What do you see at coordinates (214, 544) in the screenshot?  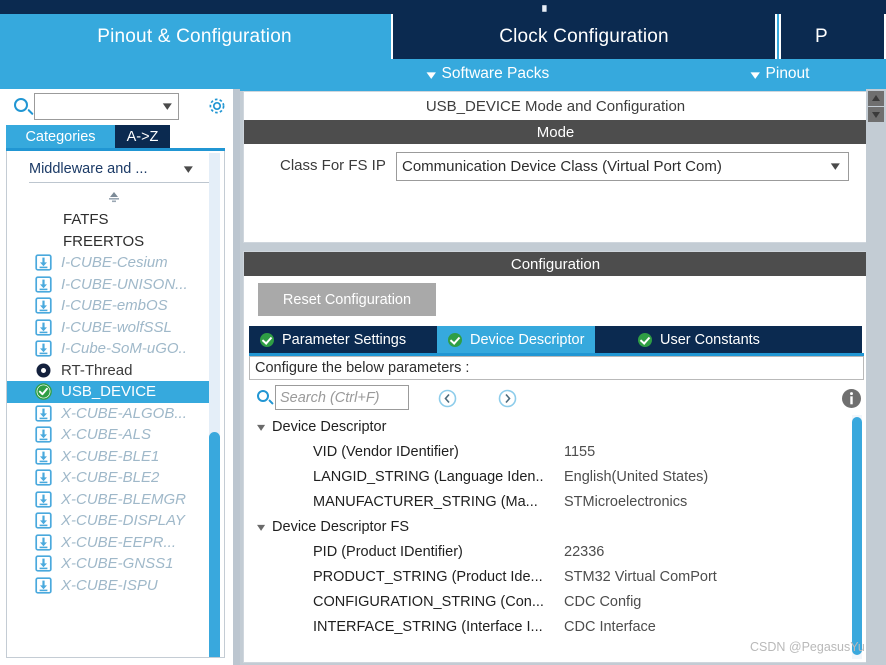 I see `ip-list-scrollbar-thumb` at bounding box center [214, 544].